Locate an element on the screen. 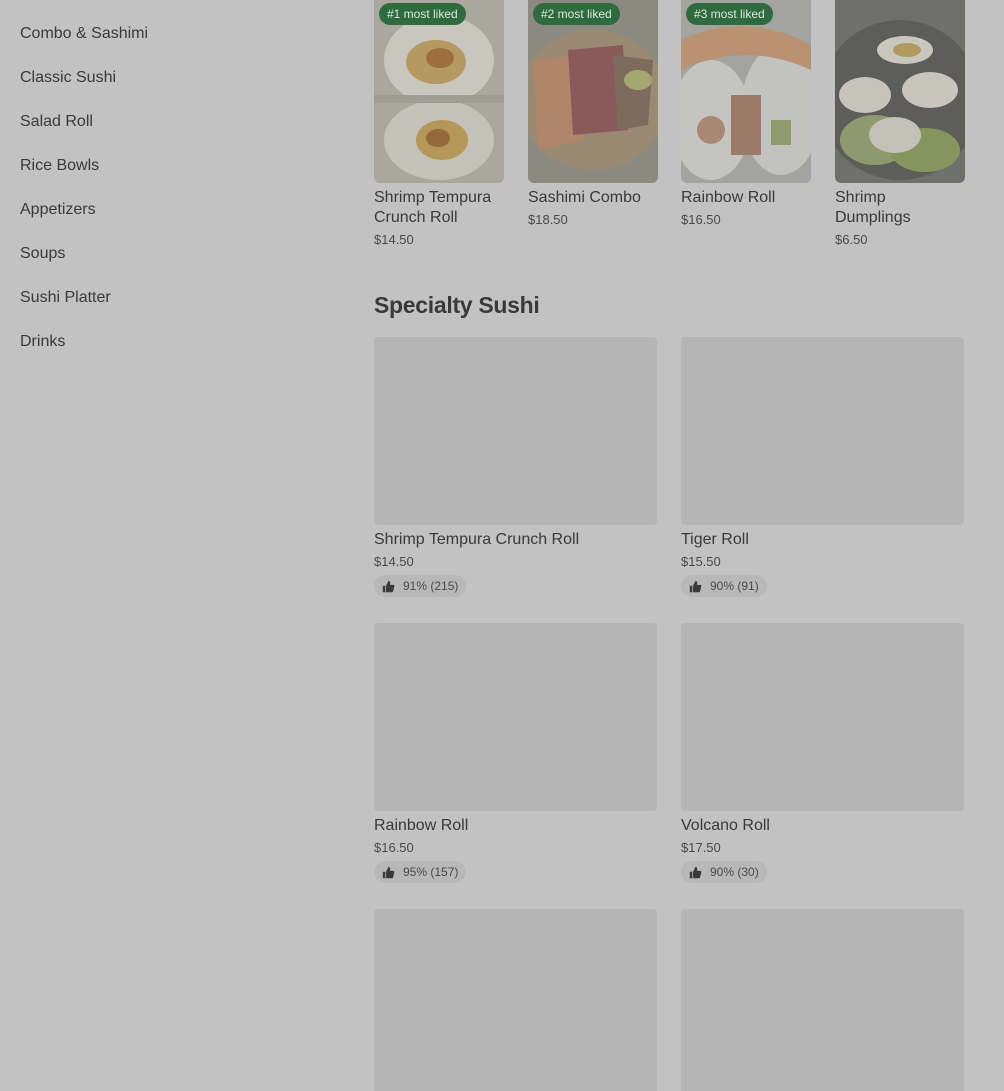 The image size is (1004, 1091). rating-badge: 90% (91) is located at coordinates (724, 586).